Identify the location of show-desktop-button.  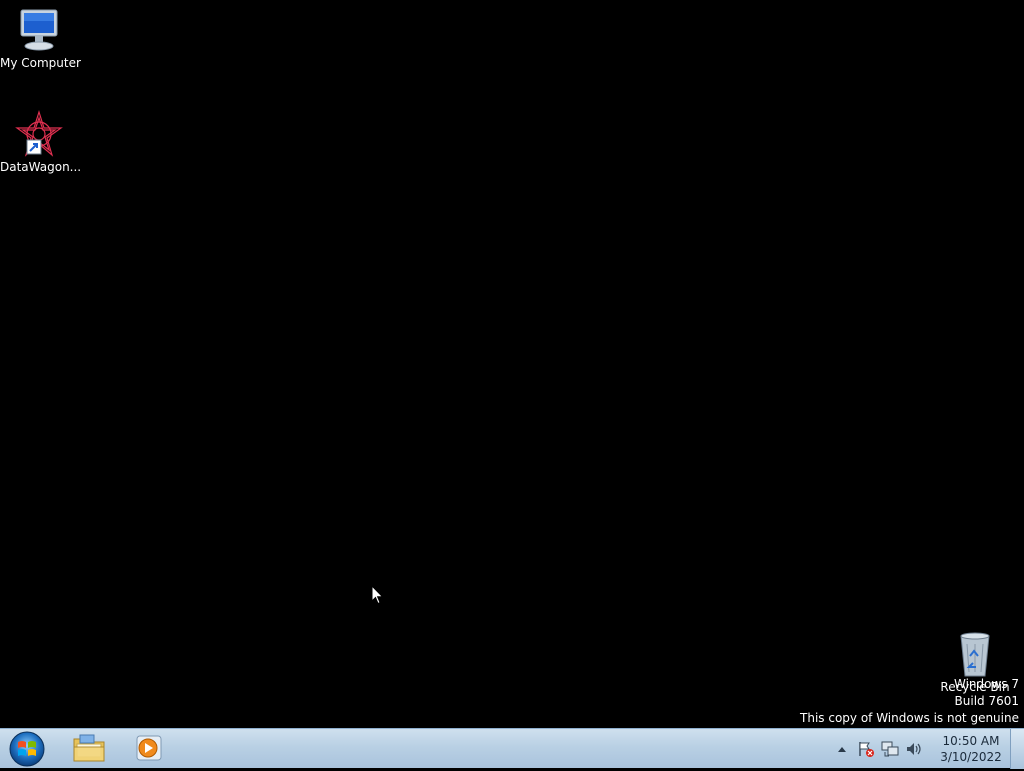
(1017, 749).